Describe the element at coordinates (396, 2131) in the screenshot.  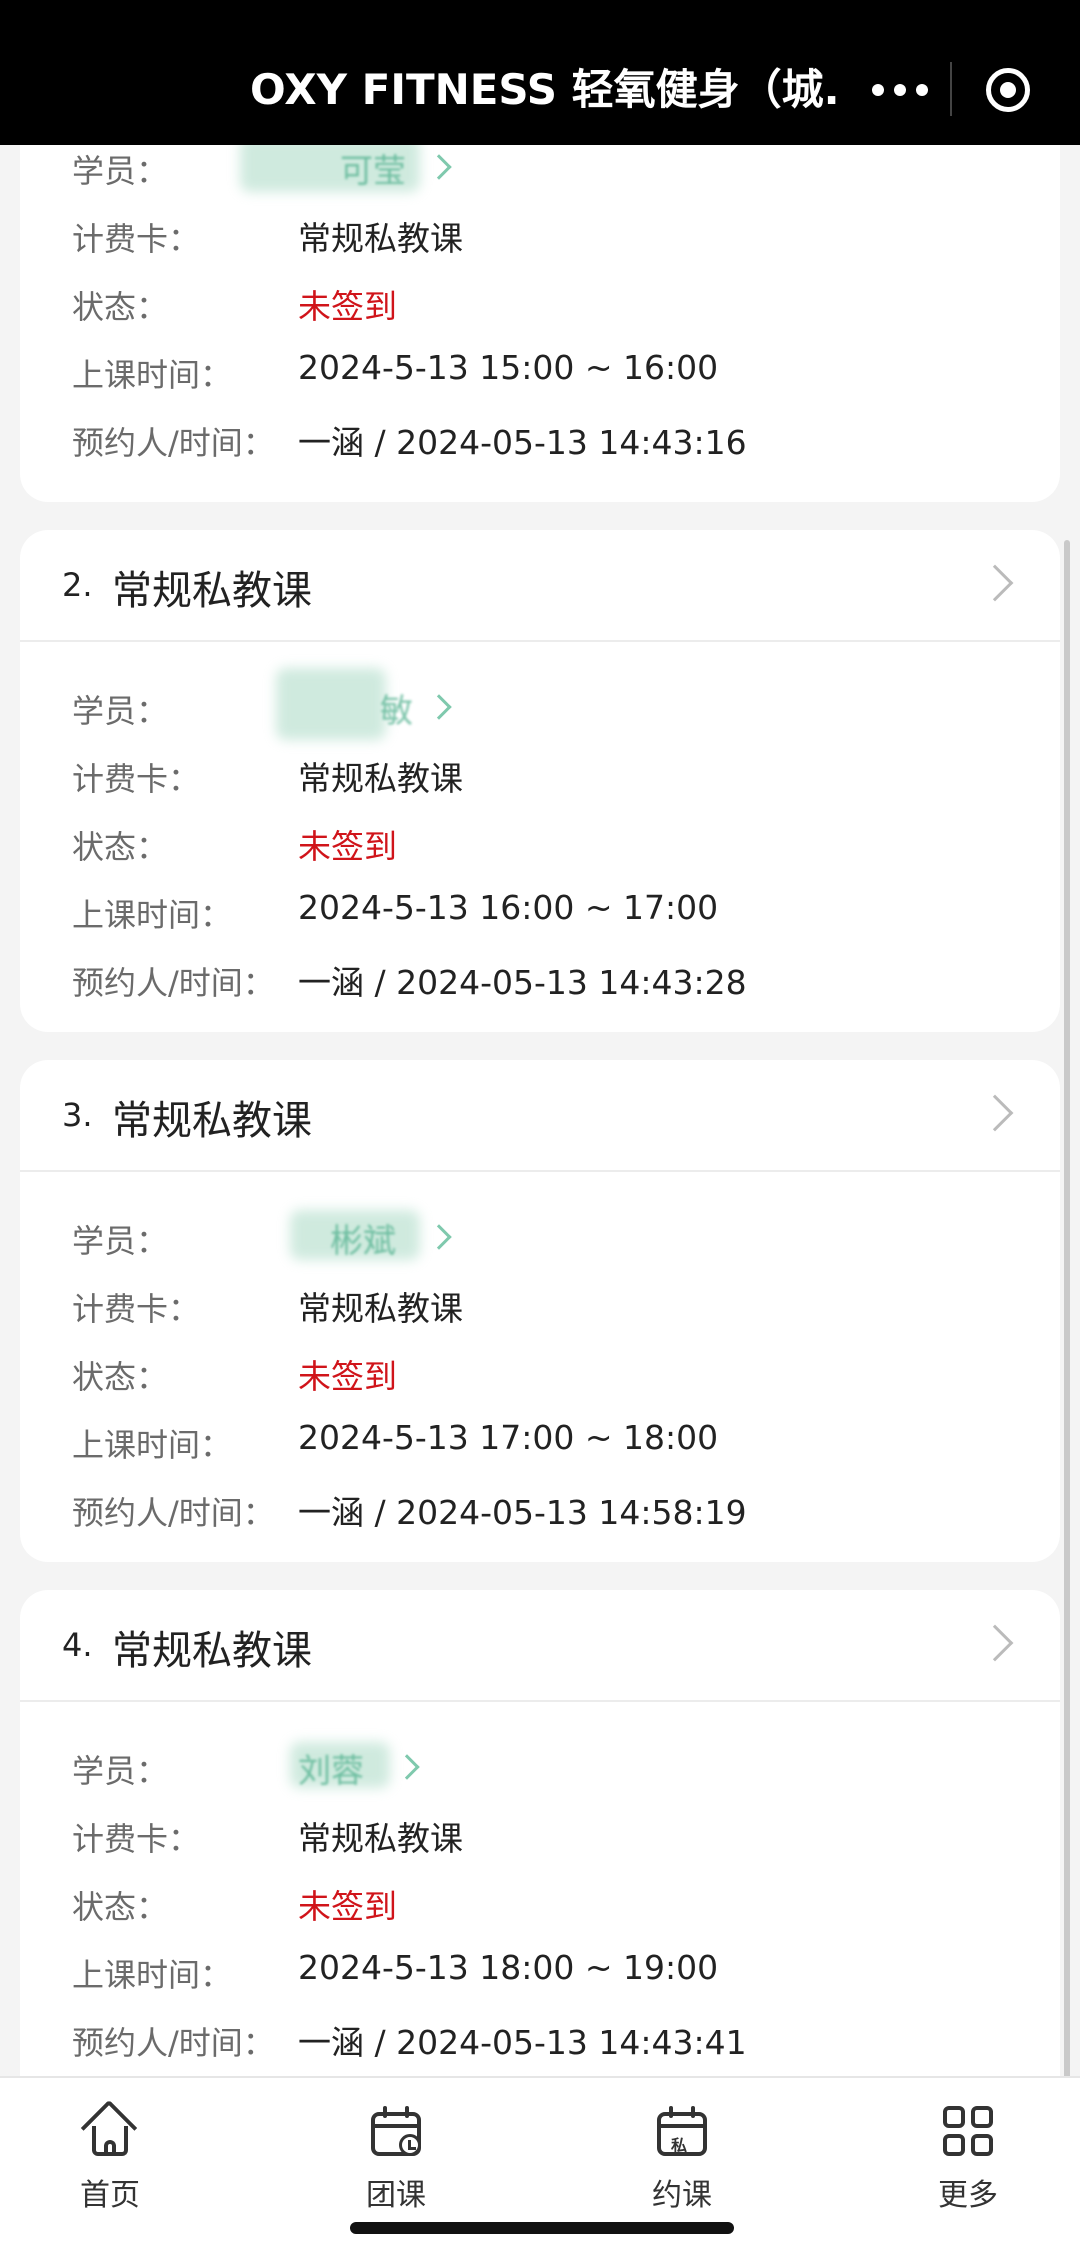
I see `calendar-clock-icon` at that location.